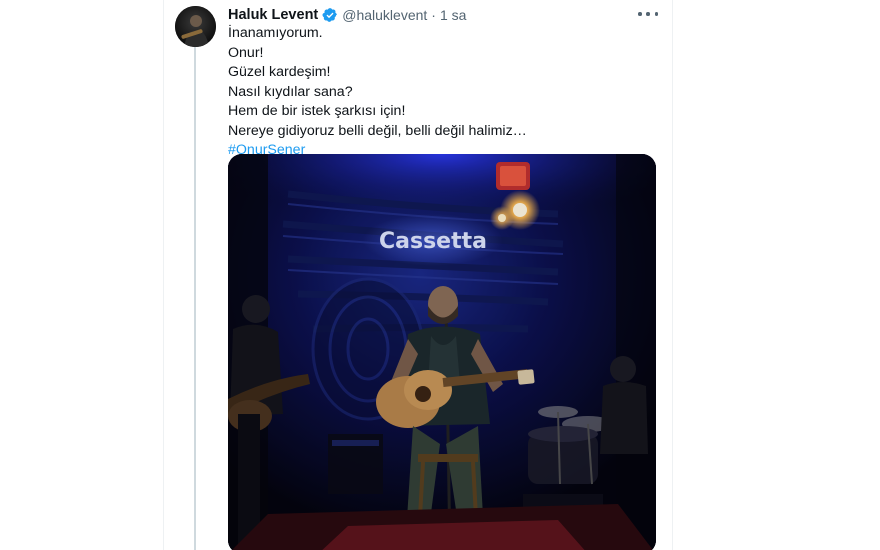 The image size is (880, 550). I want to click on timestamp: 1 sa, so click(453, 15).